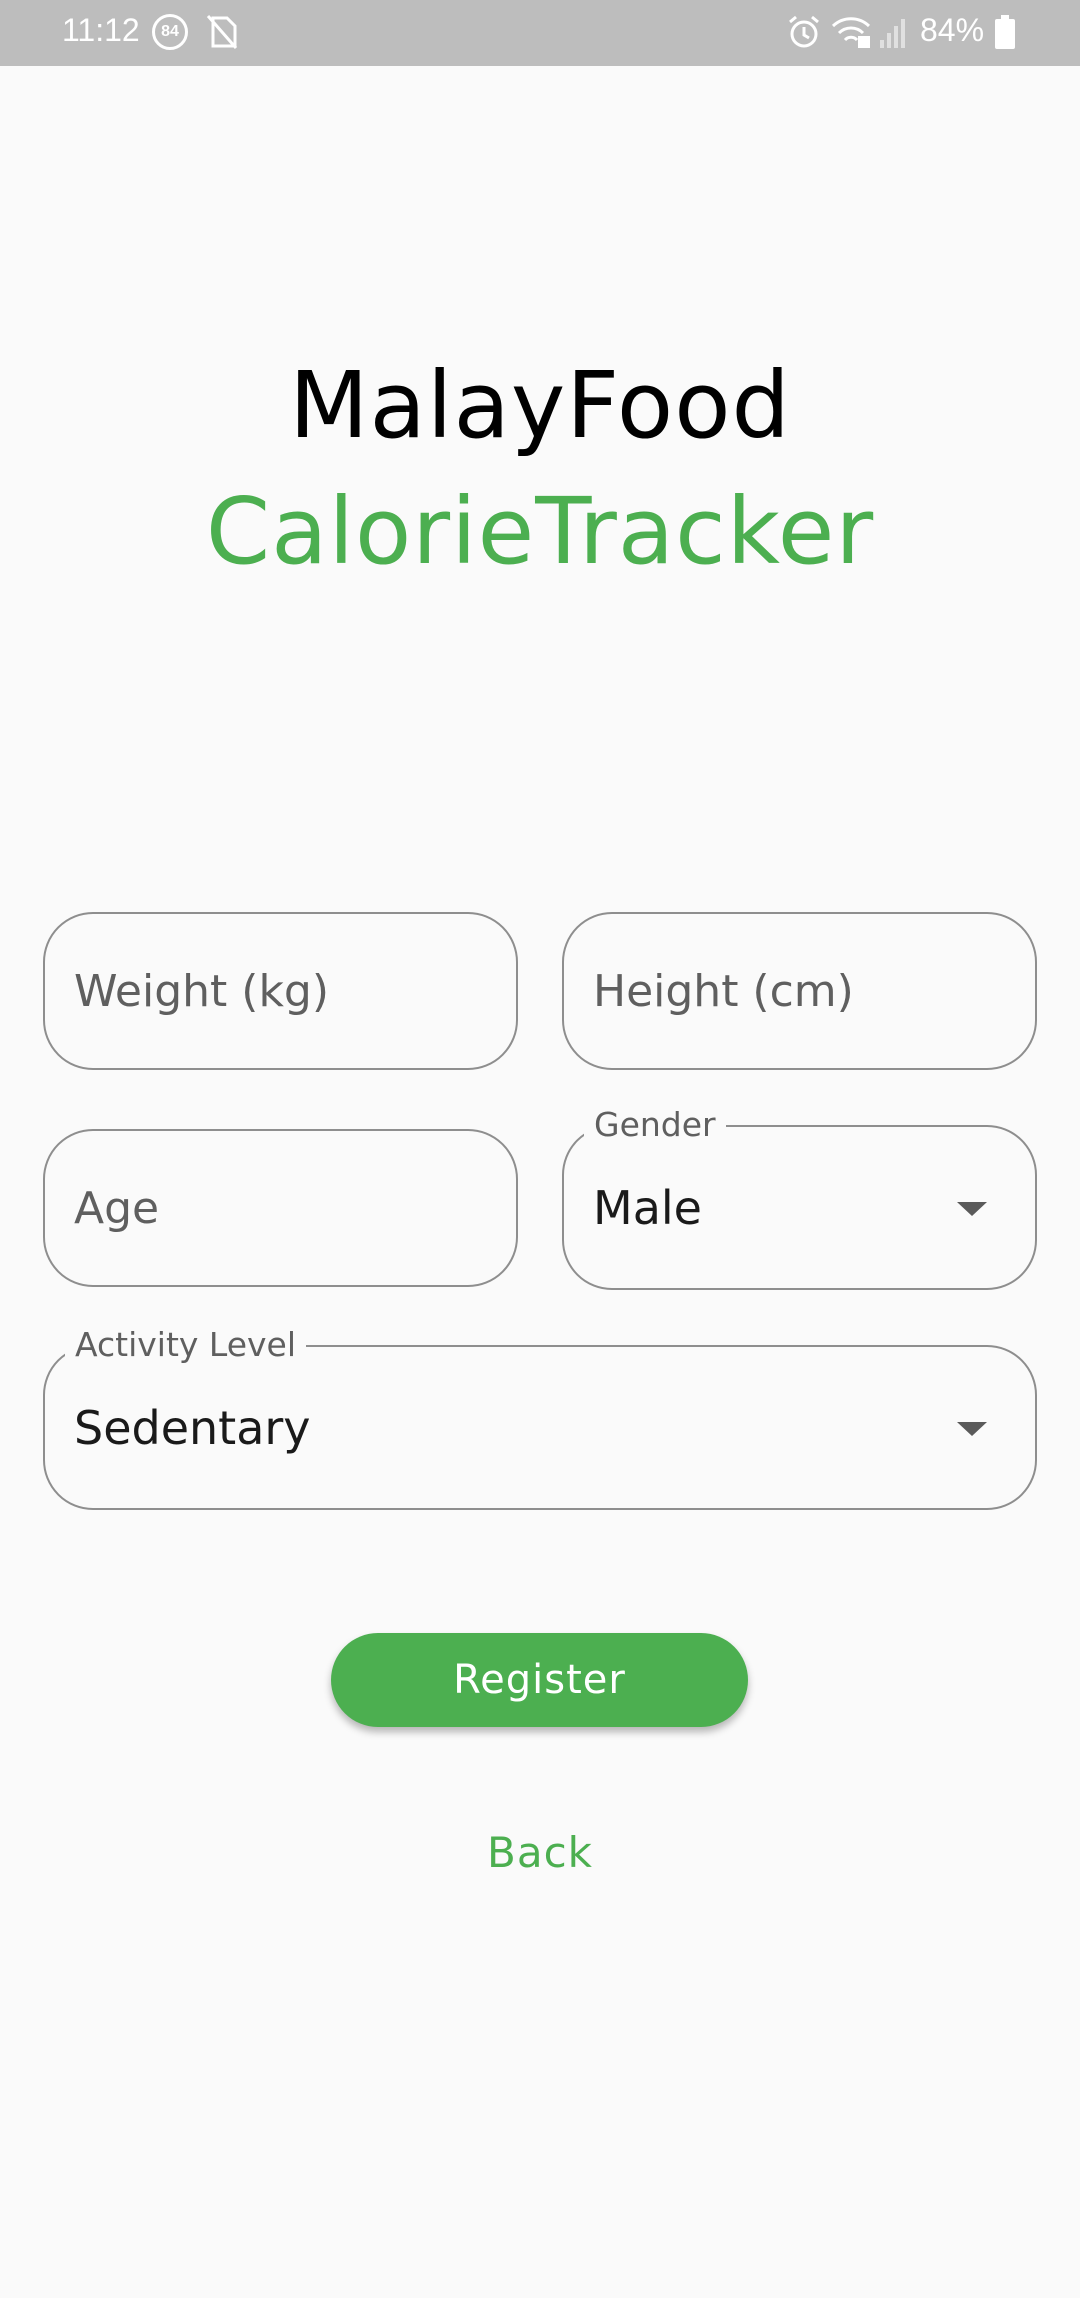 The width and height of the screenshot is (1080, 2298). I want to click on gender-dropdown: Gender Male, so click(799, 1197).